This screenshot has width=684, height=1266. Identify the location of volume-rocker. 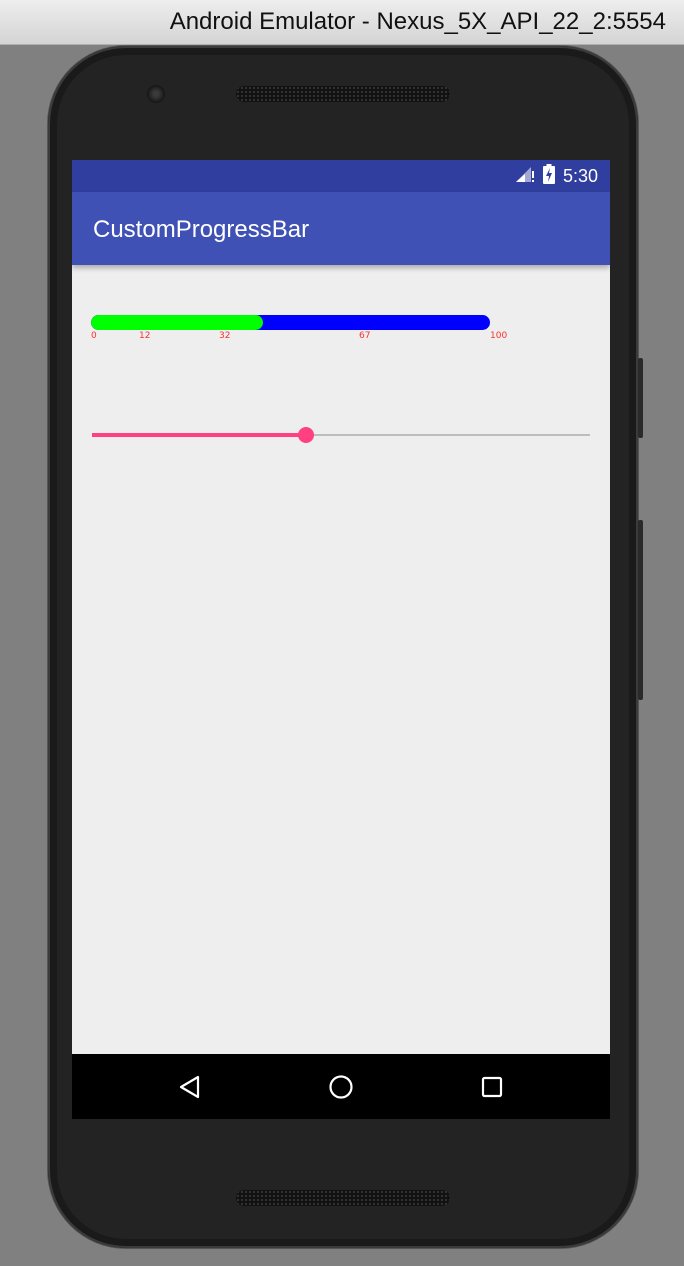
(640, 610).